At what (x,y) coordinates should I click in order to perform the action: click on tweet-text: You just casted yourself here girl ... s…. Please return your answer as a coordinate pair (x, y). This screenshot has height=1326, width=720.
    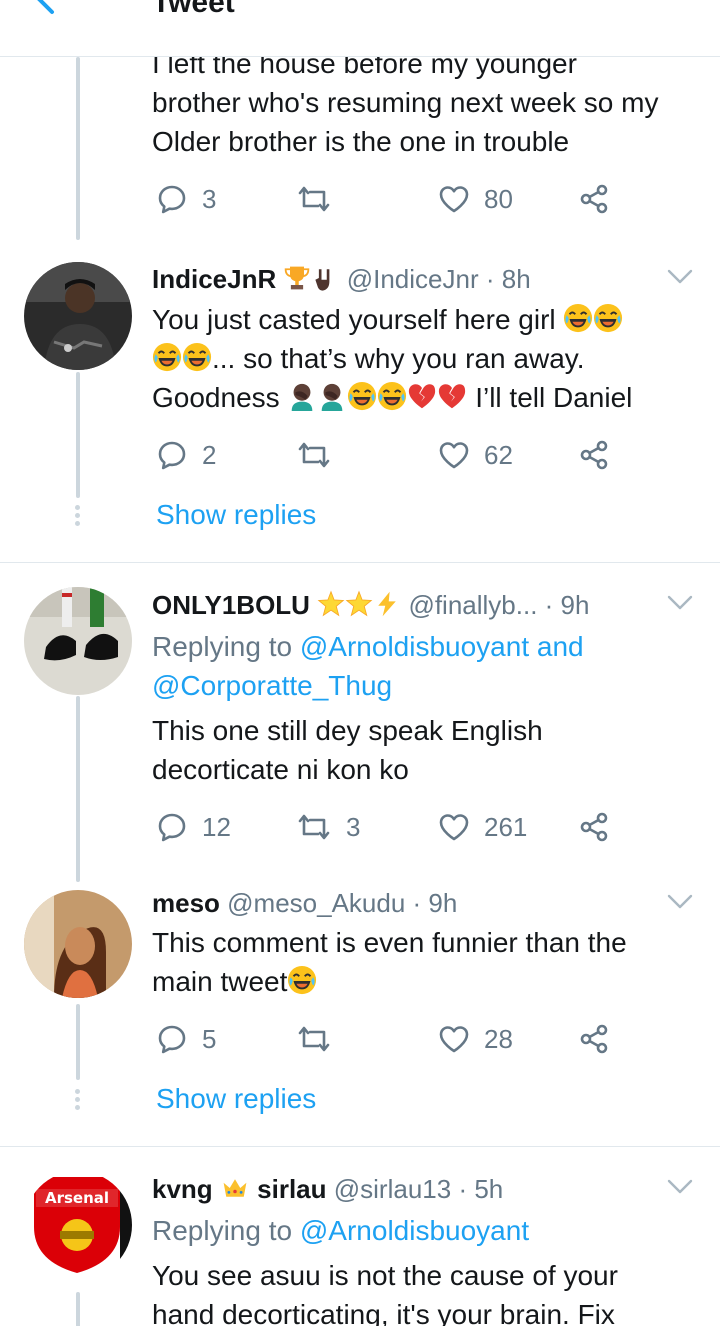
    Looking at the image, I should click on (392, 358).